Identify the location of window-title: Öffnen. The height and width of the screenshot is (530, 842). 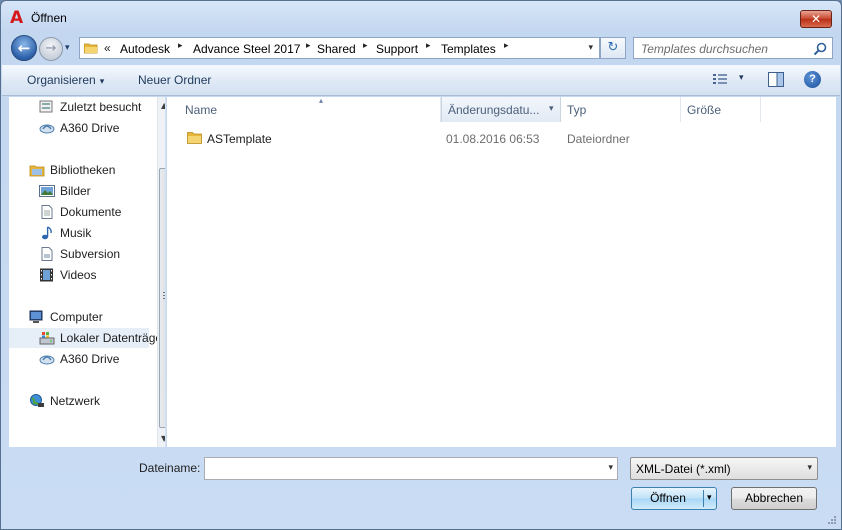
(49, 18).